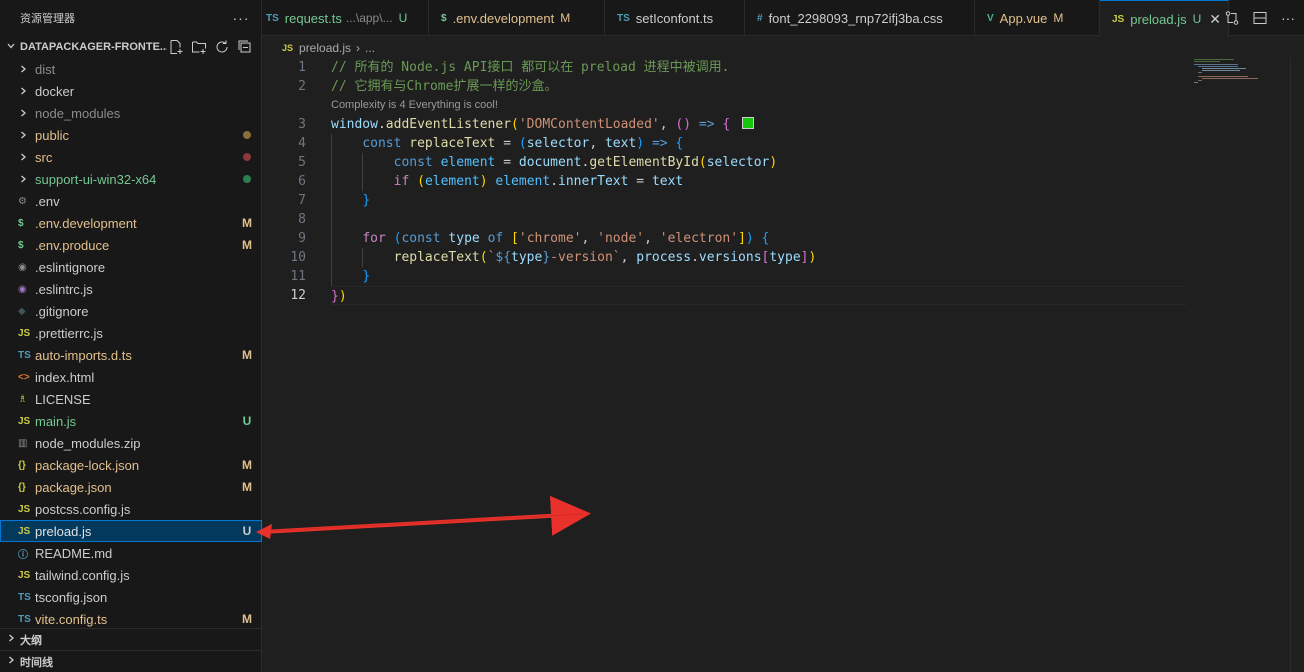 The width and height of the screenshot is (1304, 672). I want to click on tree-file: <> index.html, so click(131, 377).